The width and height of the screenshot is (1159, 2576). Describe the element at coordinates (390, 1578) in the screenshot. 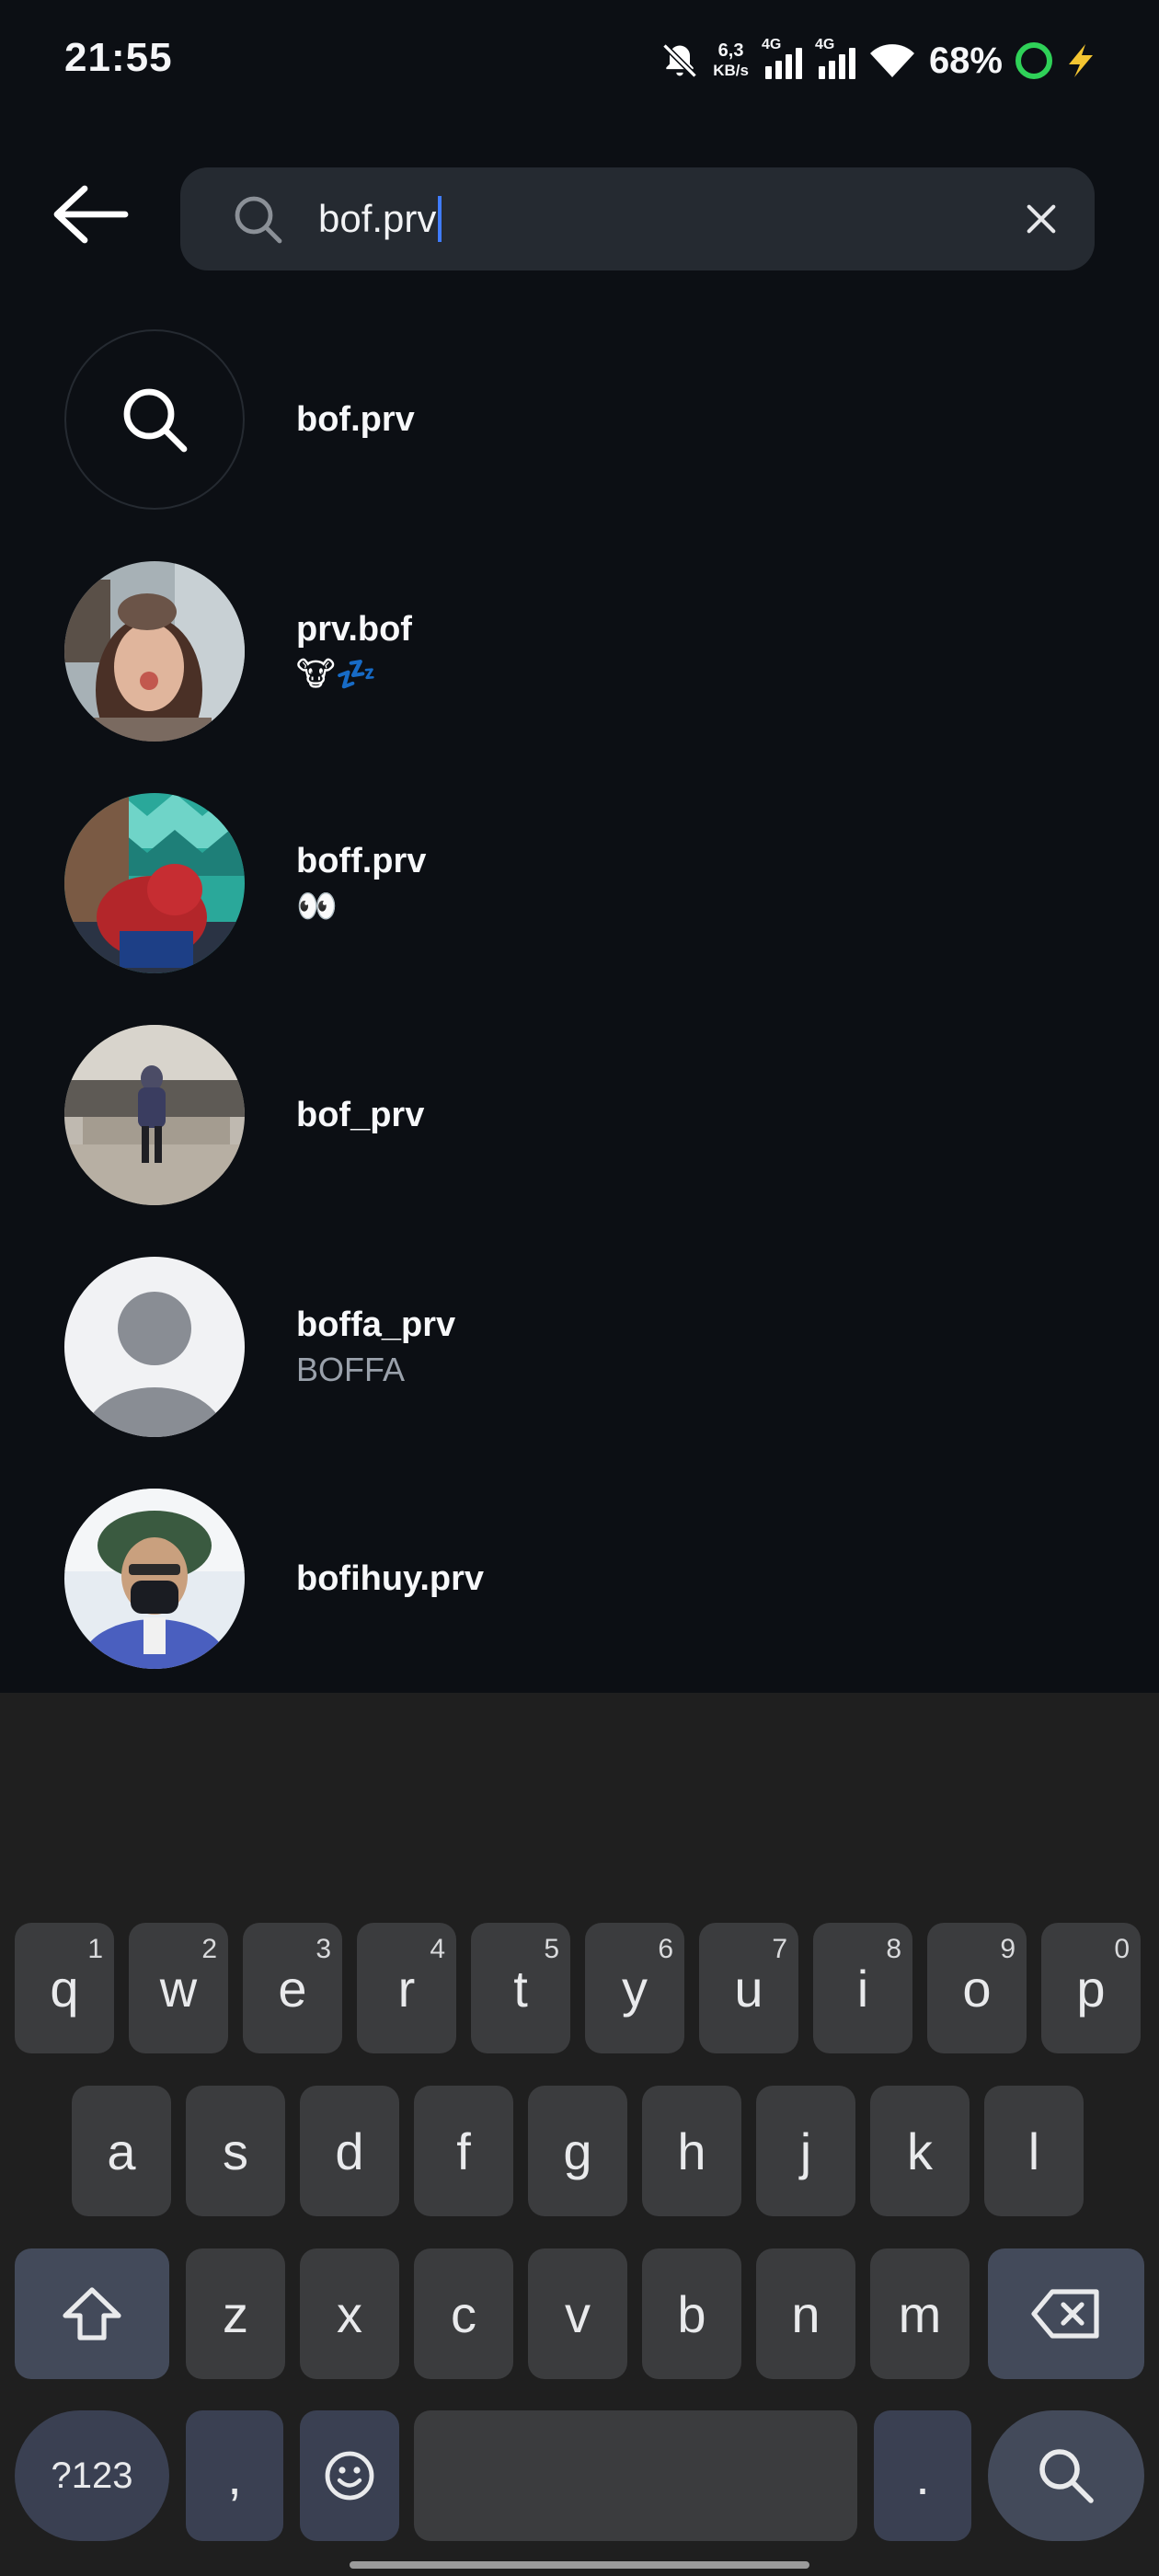

I see `result-username: bofihuy.prv` at that location.